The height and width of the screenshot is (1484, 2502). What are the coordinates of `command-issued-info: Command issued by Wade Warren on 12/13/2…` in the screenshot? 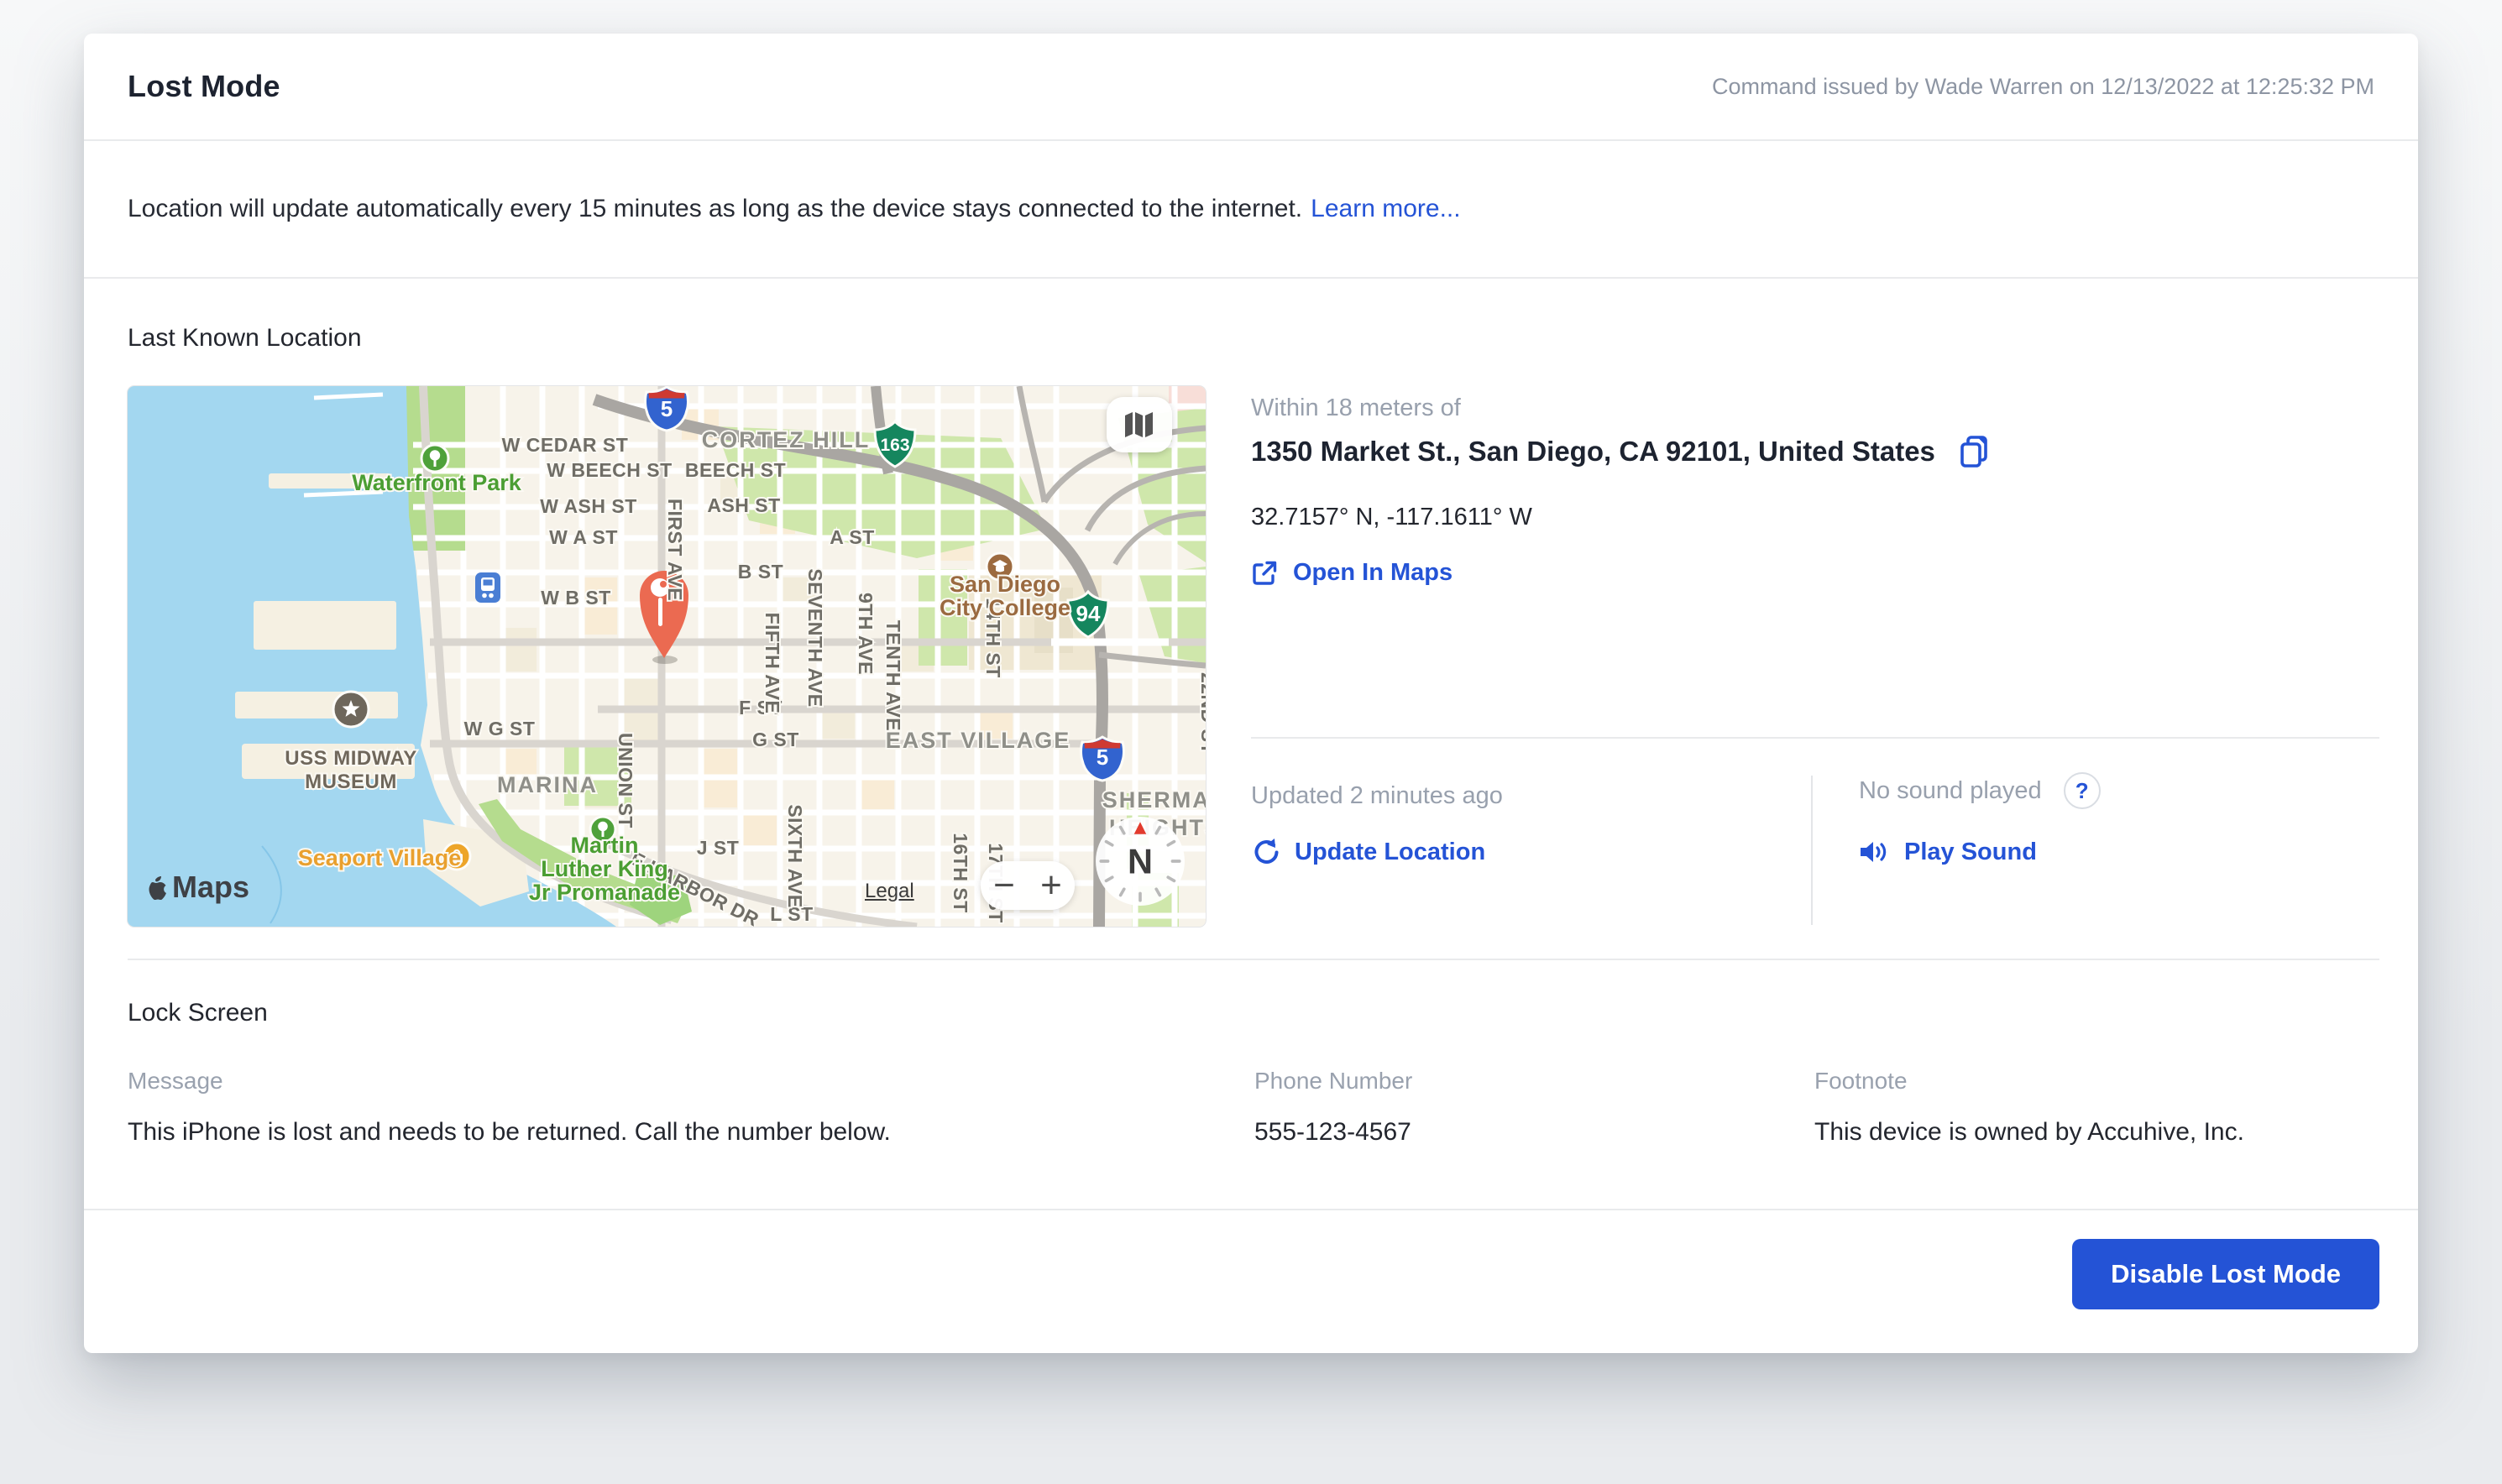 It's located at (2043, 86).